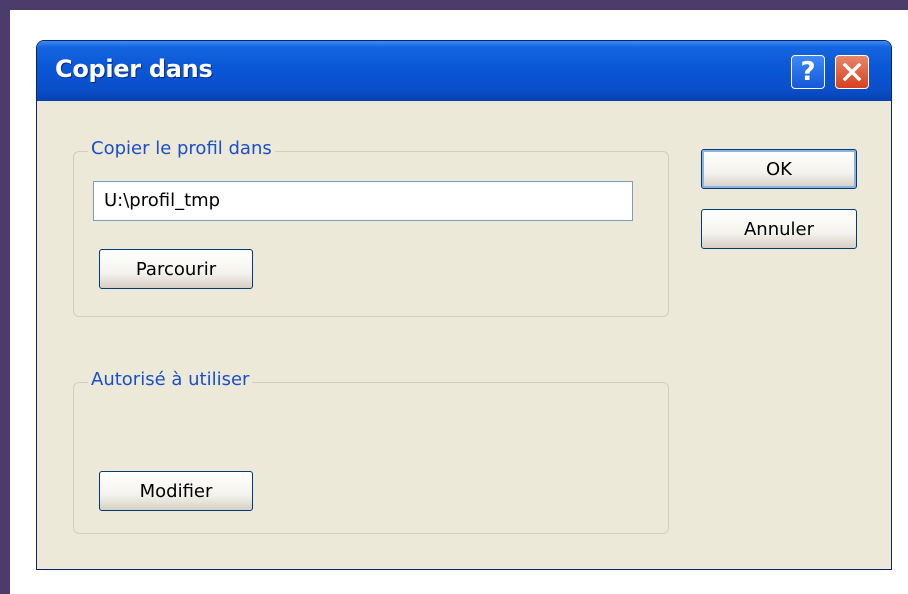 Image resolution: width=908 pixels, height=594 pixels. What do you see at coordinates (5, 297) in the screenshot?
I see `screenshot-frame-left` at bounding box center [5, 297].